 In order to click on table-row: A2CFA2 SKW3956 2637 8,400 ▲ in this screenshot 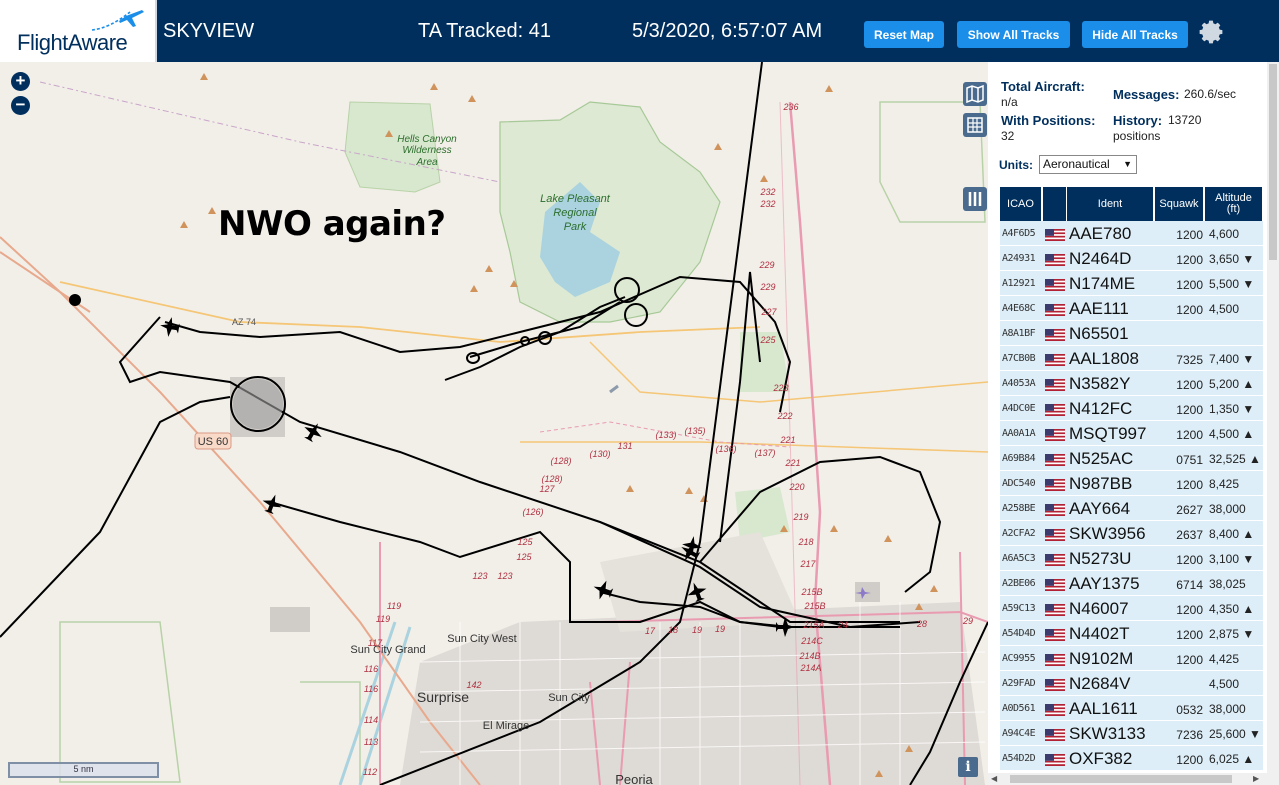, I will do `click(1131, 533)`.